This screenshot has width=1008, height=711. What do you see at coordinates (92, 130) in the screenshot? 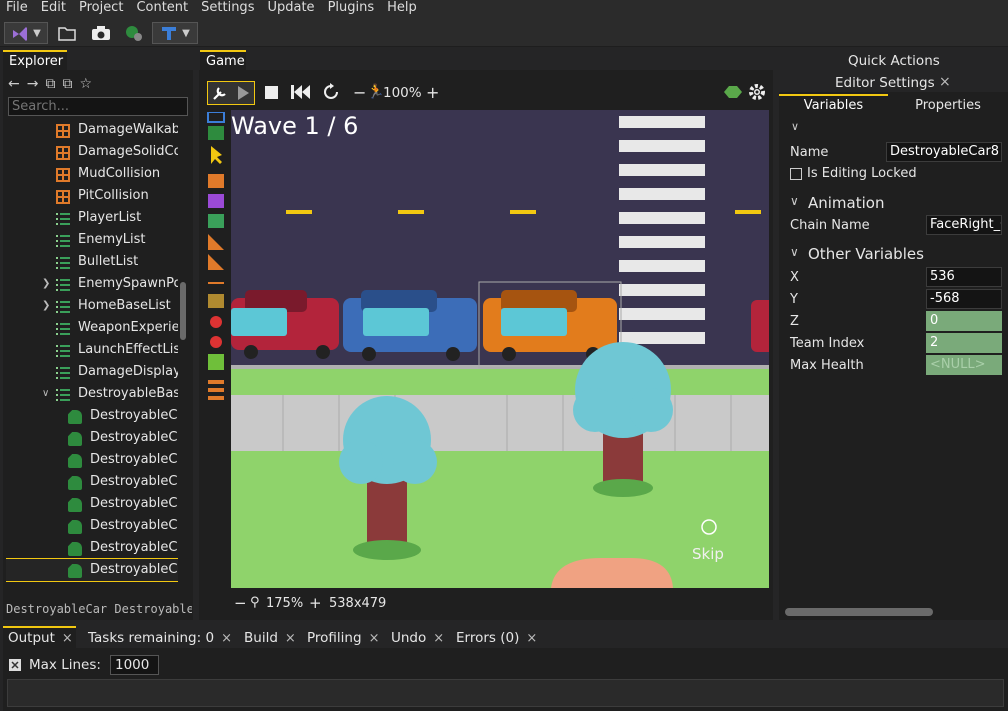
I see `tree-item: DamageWalkab` at bounding box center [92, 130].